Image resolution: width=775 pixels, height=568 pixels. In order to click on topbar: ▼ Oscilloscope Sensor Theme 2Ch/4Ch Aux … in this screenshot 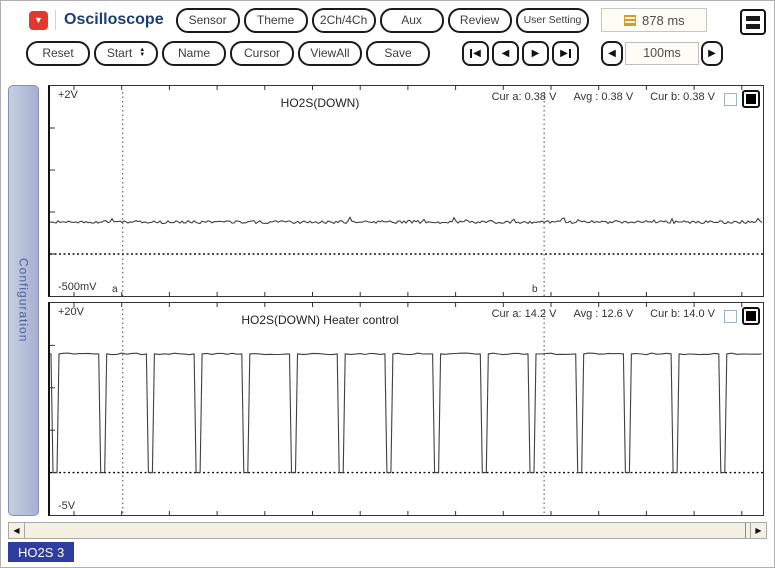, I will do `click(387, 20)`.